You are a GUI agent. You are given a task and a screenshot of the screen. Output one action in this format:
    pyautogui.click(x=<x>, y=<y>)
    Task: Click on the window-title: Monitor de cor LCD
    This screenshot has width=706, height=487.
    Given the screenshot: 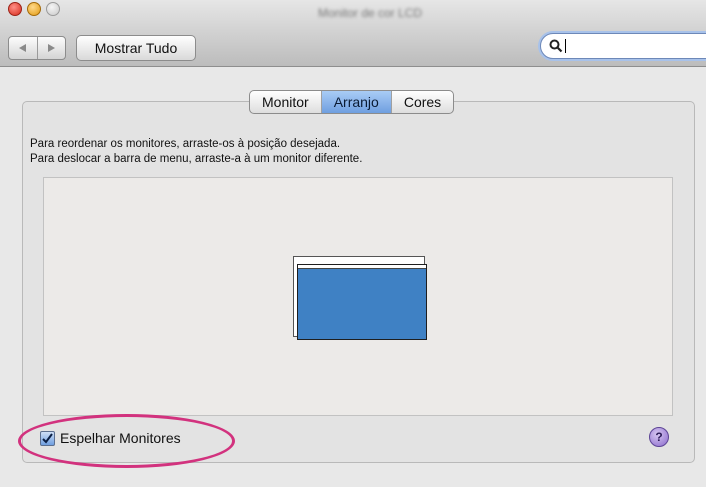 What is the action you would take?
    pyautogui.click(x=370, y=13)
    